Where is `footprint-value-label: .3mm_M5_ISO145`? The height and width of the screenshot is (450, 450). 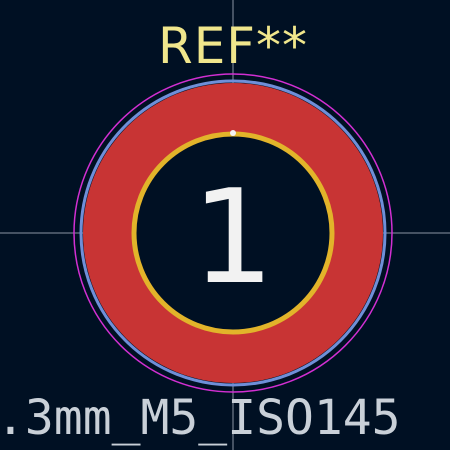
footprint-value-label: .3mm_M5_ISO145 is located at coordinates (200, 418).